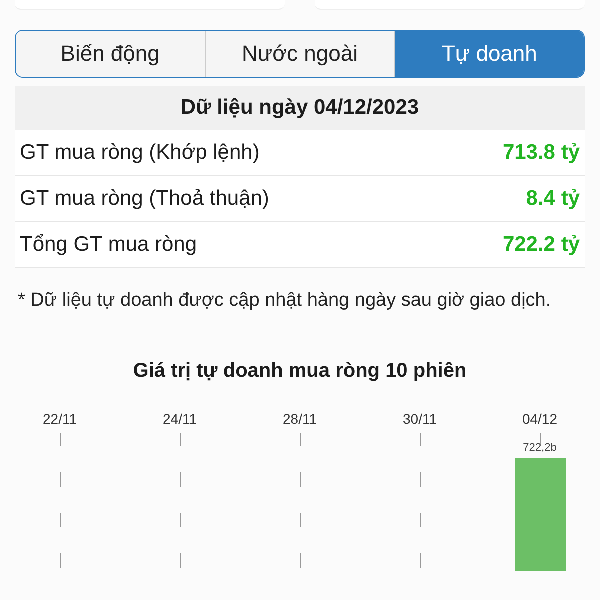 The height and width of the screenshot is (600, 600). I want to click on row-value: 722.2 tỷ, so click(541, 244).